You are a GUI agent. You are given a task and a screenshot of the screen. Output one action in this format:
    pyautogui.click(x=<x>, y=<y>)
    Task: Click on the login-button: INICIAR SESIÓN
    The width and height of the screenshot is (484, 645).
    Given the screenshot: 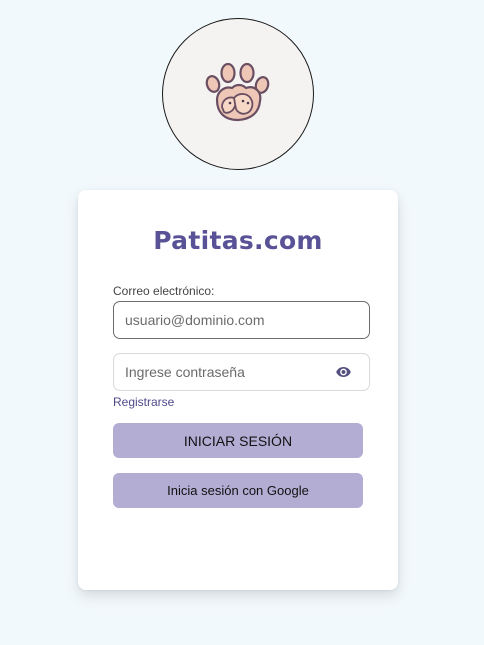 What is the action you would take?
    pyautogui.click(x=238, y=440)
    